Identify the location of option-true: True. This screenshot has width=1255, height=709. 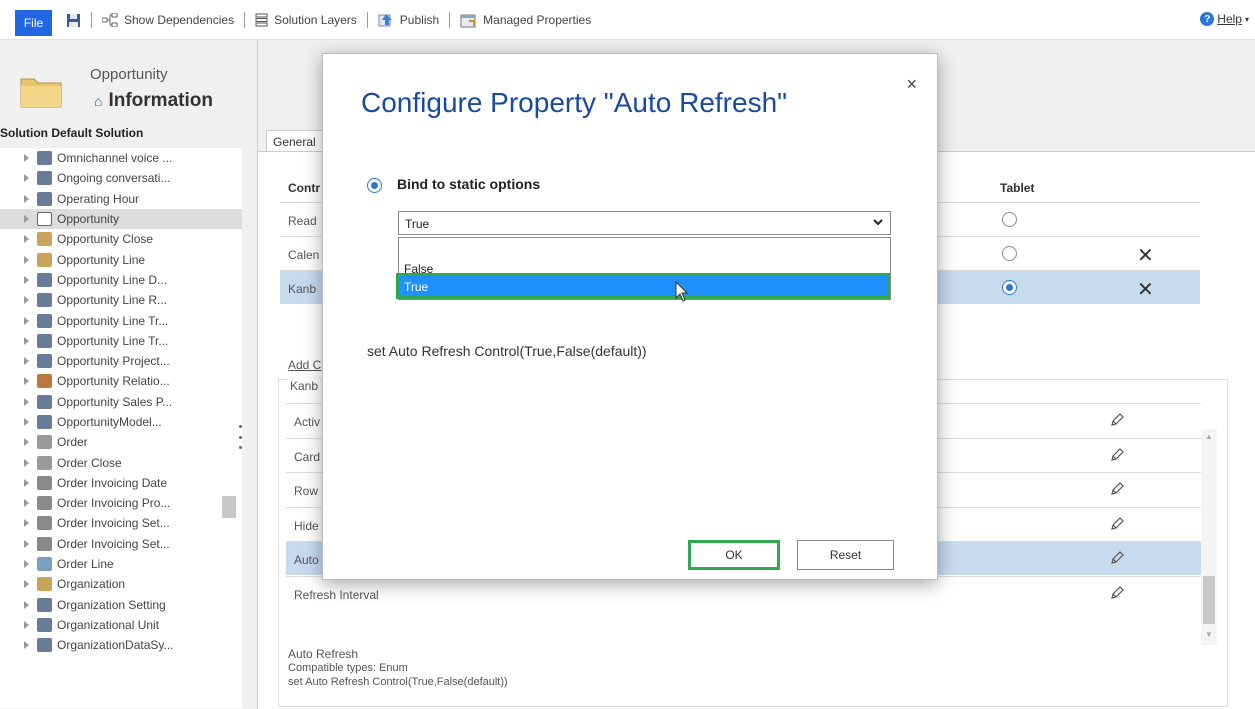
(644, 287).